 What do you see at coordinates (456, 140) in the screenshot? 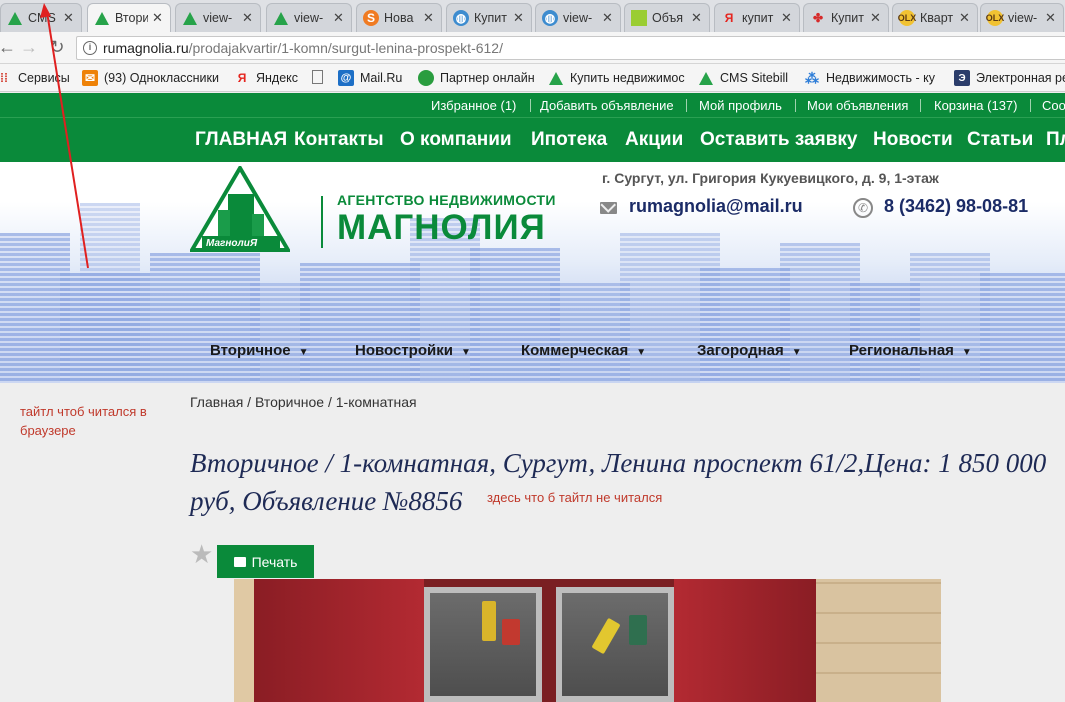
I see `nav-about: О компании` at bounding box center [456, 140].